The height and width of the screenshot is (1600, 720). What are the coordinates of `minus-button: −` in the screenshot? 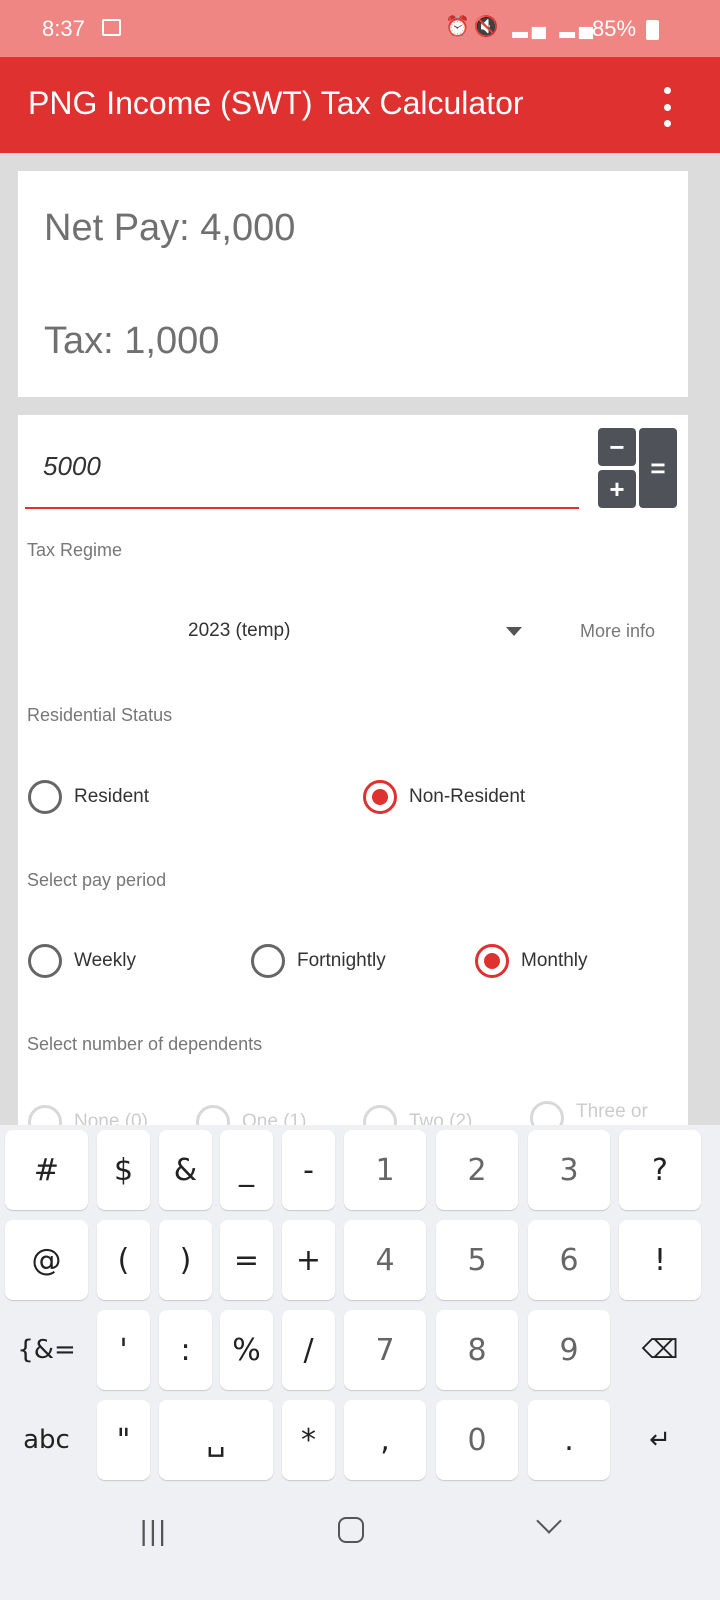 It's located at (617, 447).